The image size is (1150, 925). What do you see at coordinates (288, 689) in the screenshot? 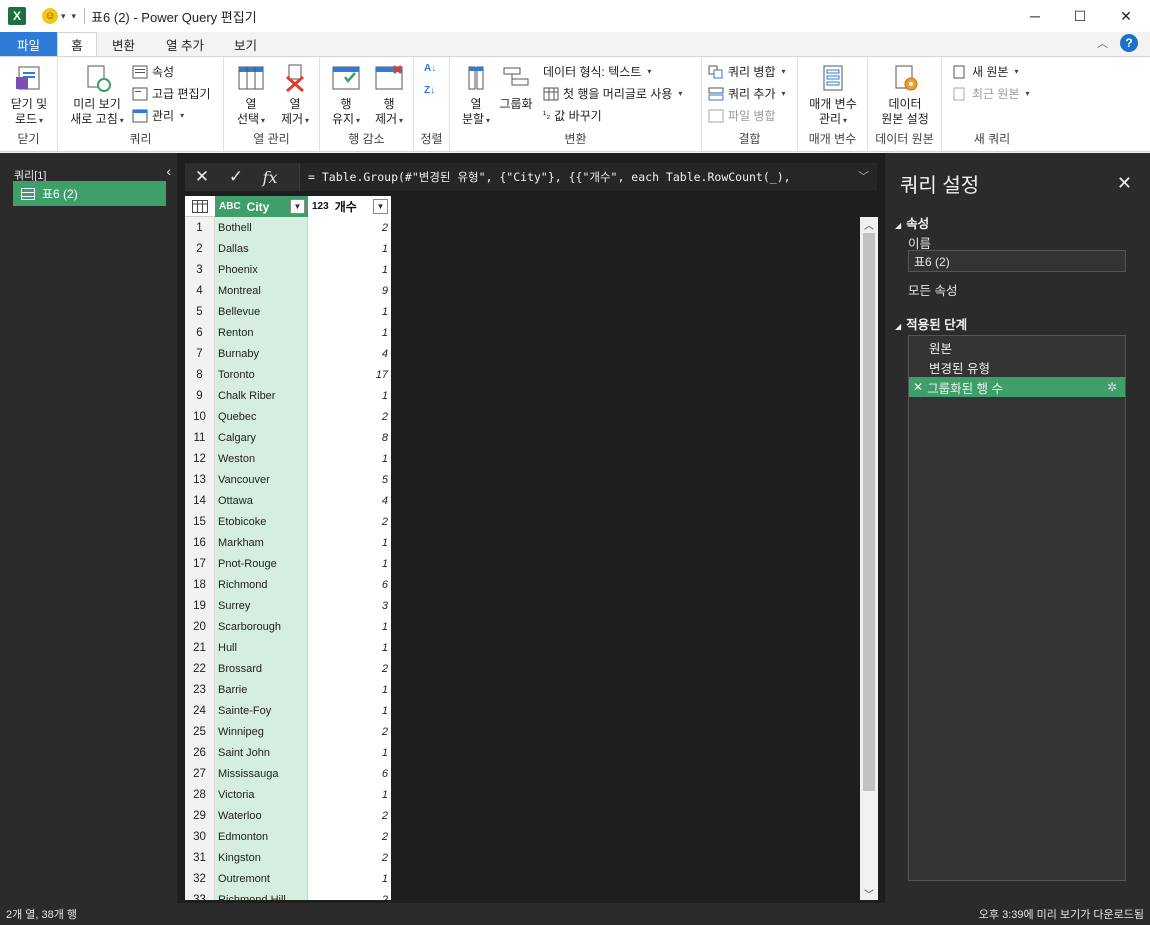
I see `table-row: 23 Barrie 1` at bounding box center [288, 689].